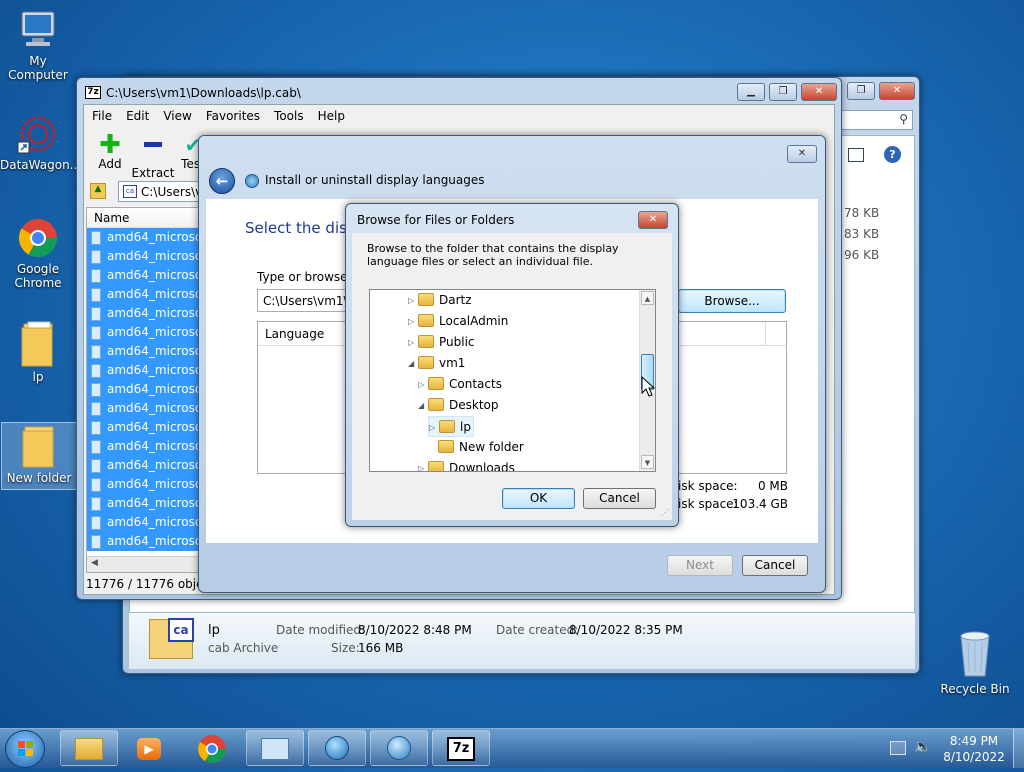  What do you see at coordinates (98, 191) in the screenshot?
I see `up-folder-icon: ▲` at bounding box center [98, 191].